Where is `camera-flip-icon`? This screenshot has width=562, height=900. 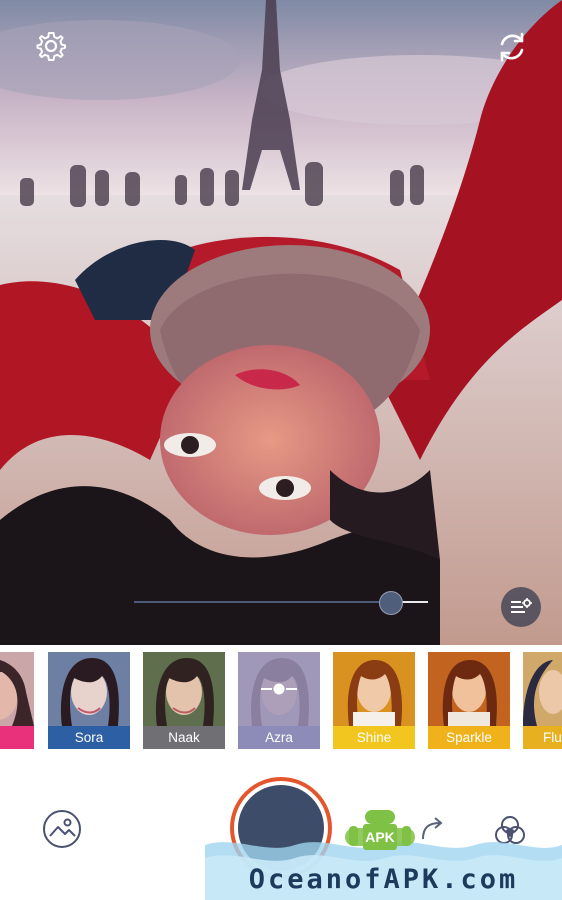
camera-flip-icon is located at coordinates (512, 47).